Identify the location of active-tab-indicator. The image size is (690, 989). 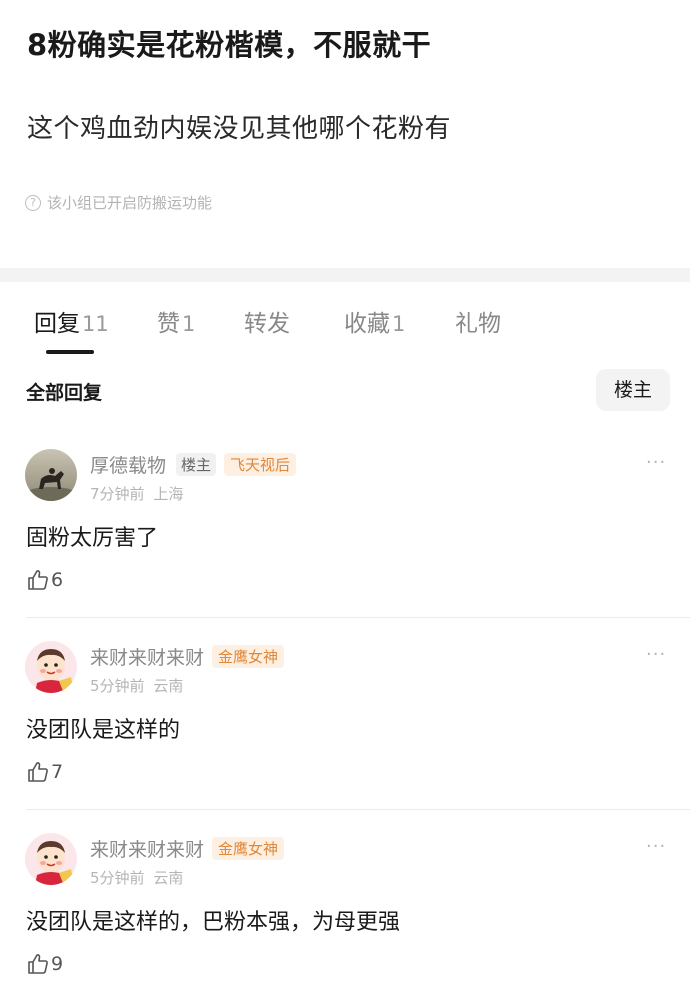
(70, 352).